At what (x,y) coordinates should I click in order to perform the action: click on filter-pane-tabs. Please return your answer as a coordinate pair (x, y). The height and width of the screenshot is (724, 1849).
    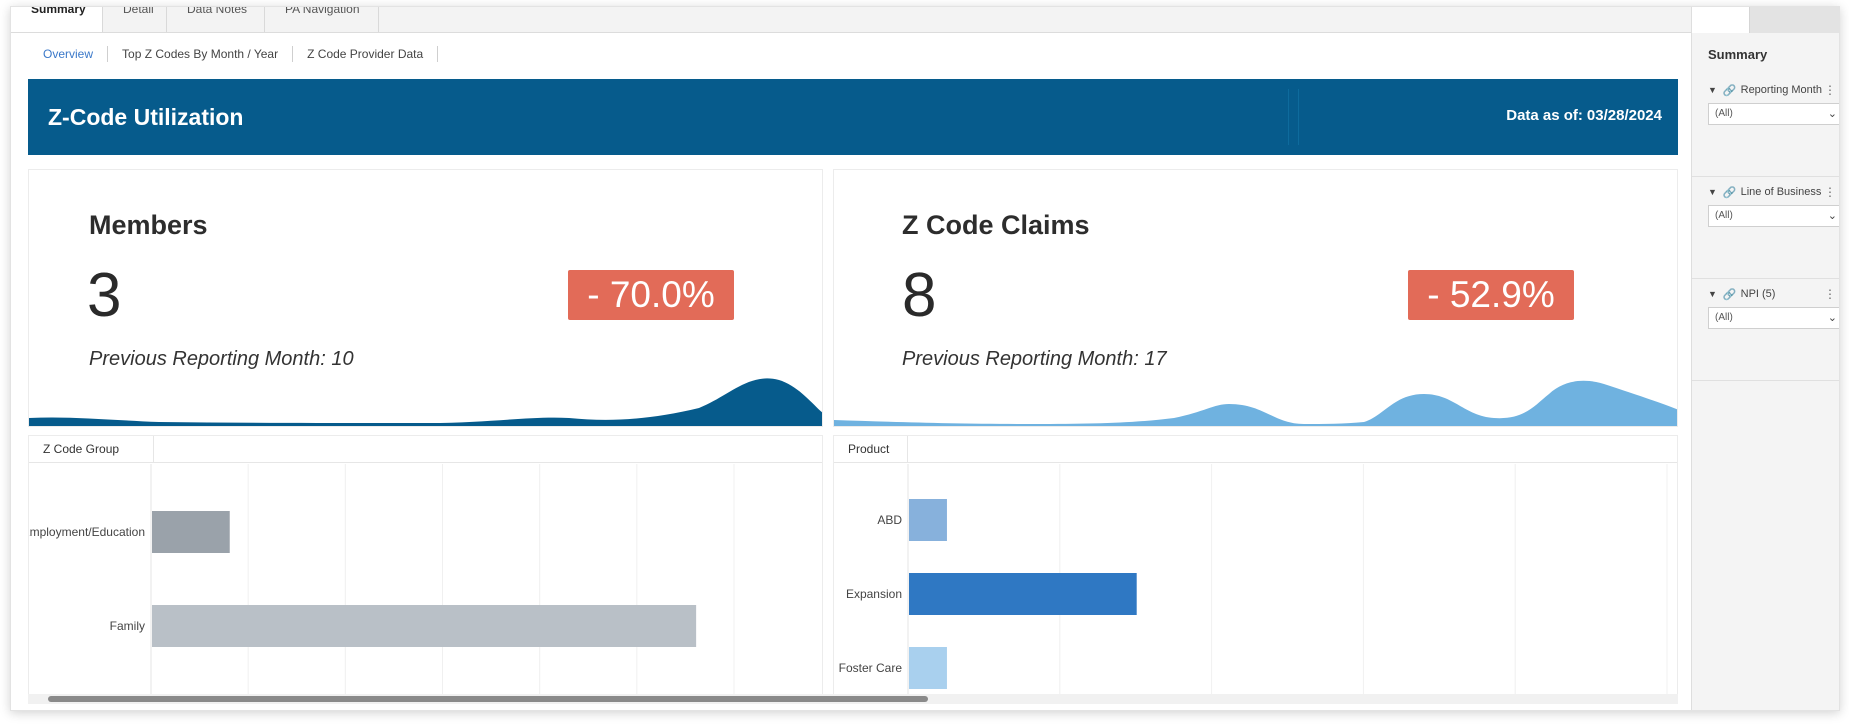
    Looking at the image, I should click on (1765, 20).